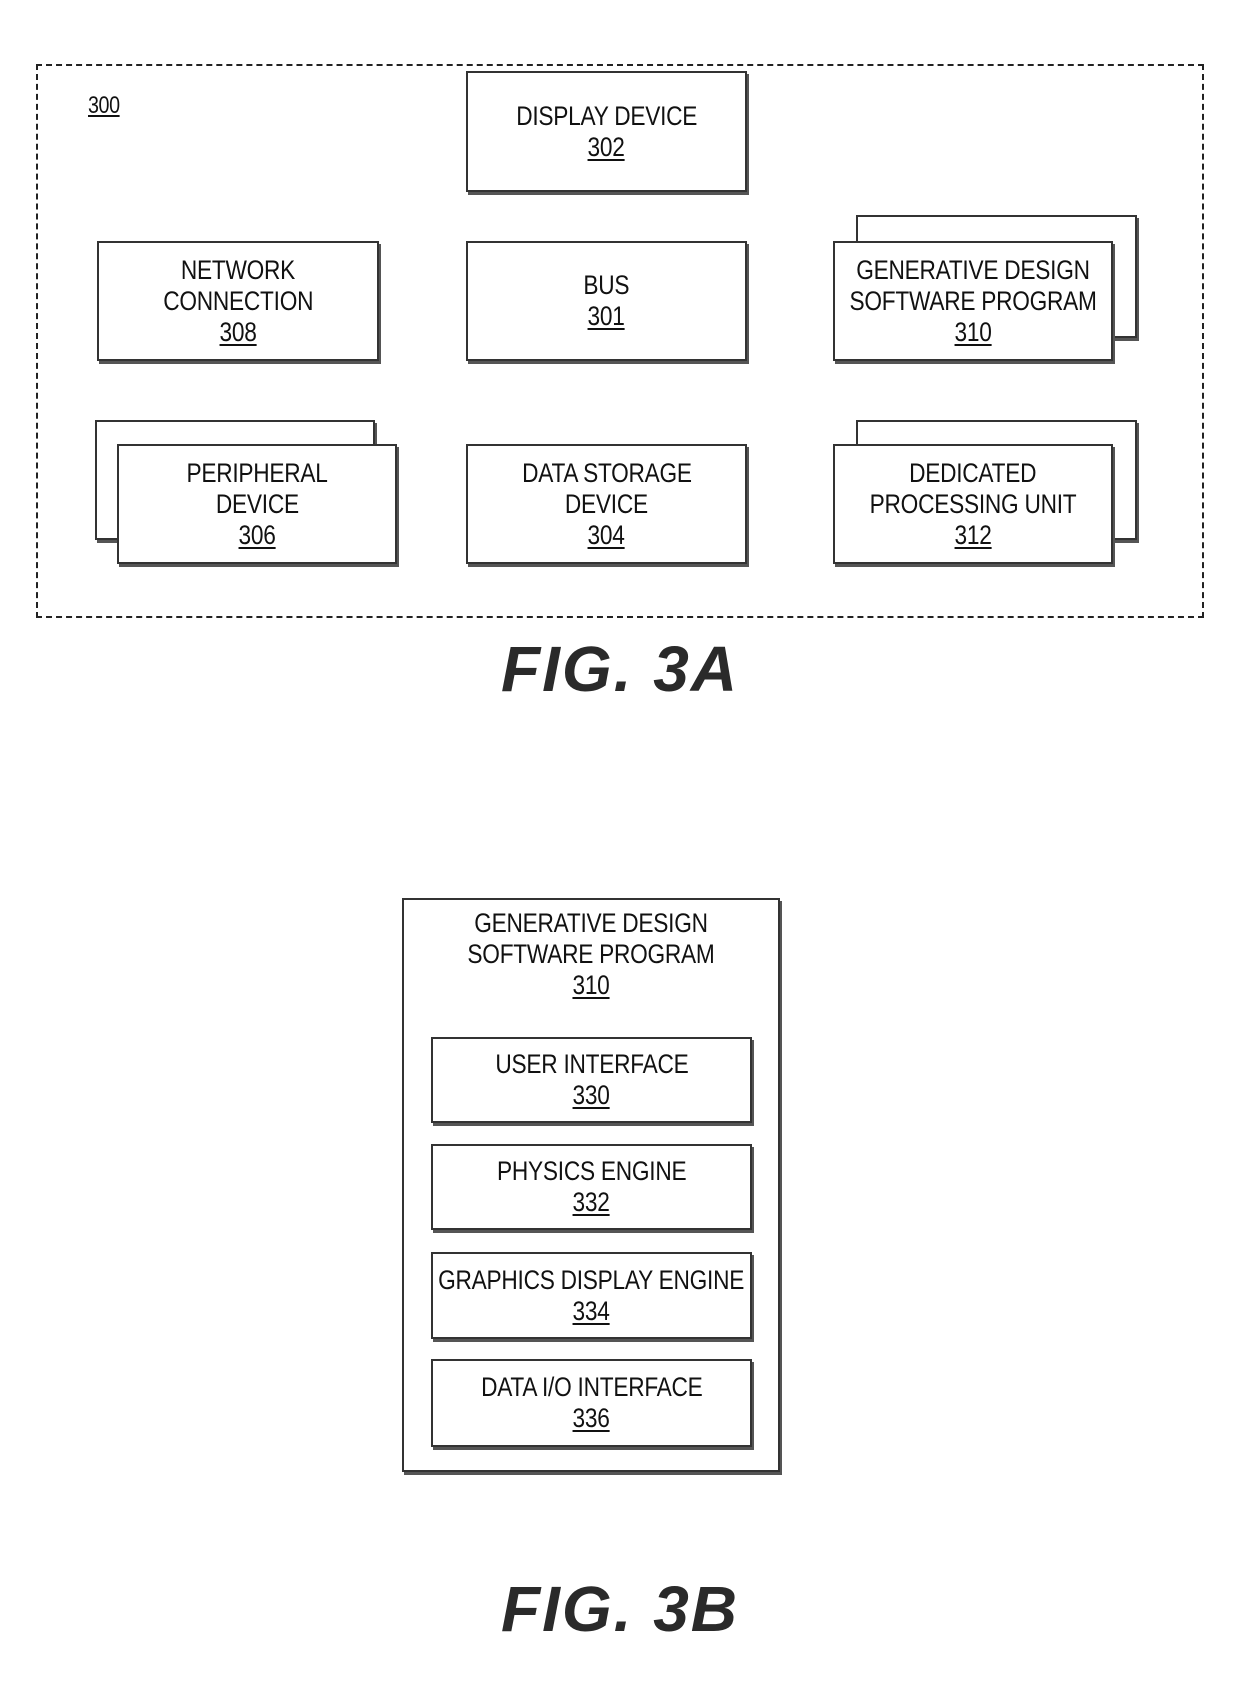 Image resolution: width=1240 pixels, height=1690 pixels. Describe the element at coordinates (591, 1387) in the screenshot. I see `module-label: DATA I/O INTERFACE` at that location.